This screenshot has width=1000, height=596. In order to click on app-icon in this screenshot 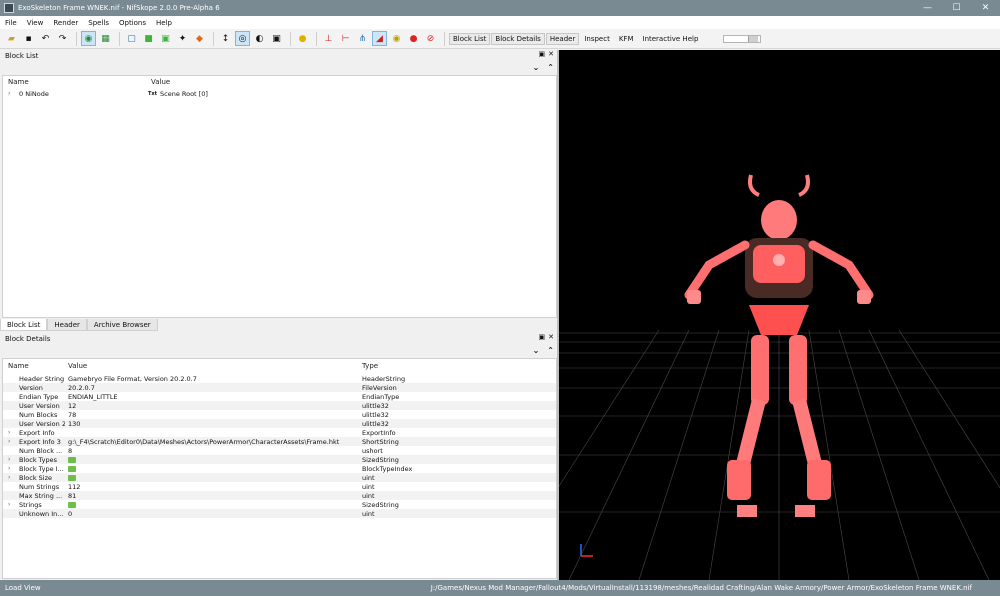, I will do `click(9, 8)`.